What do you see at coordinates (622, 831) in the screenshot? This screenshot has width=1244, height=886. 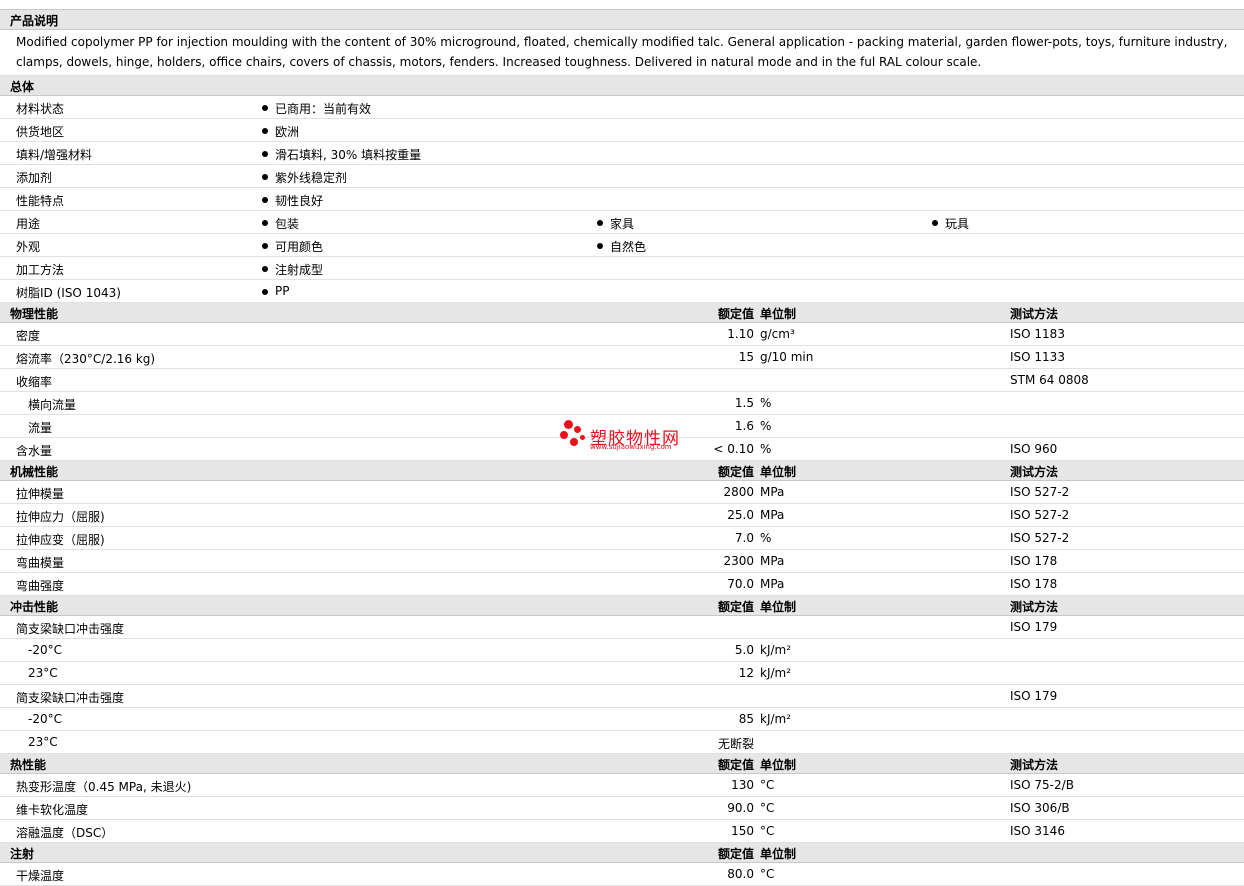 I see `table-row: 溶融温度（DSC） 150 °C ISO 3146` at bounding box center [622, 831].